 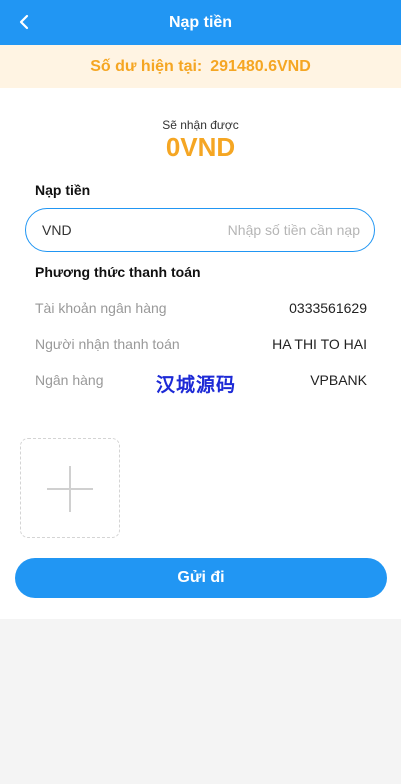 I want to click on info-label: Ngân hàng, so click(x=69, y=380).